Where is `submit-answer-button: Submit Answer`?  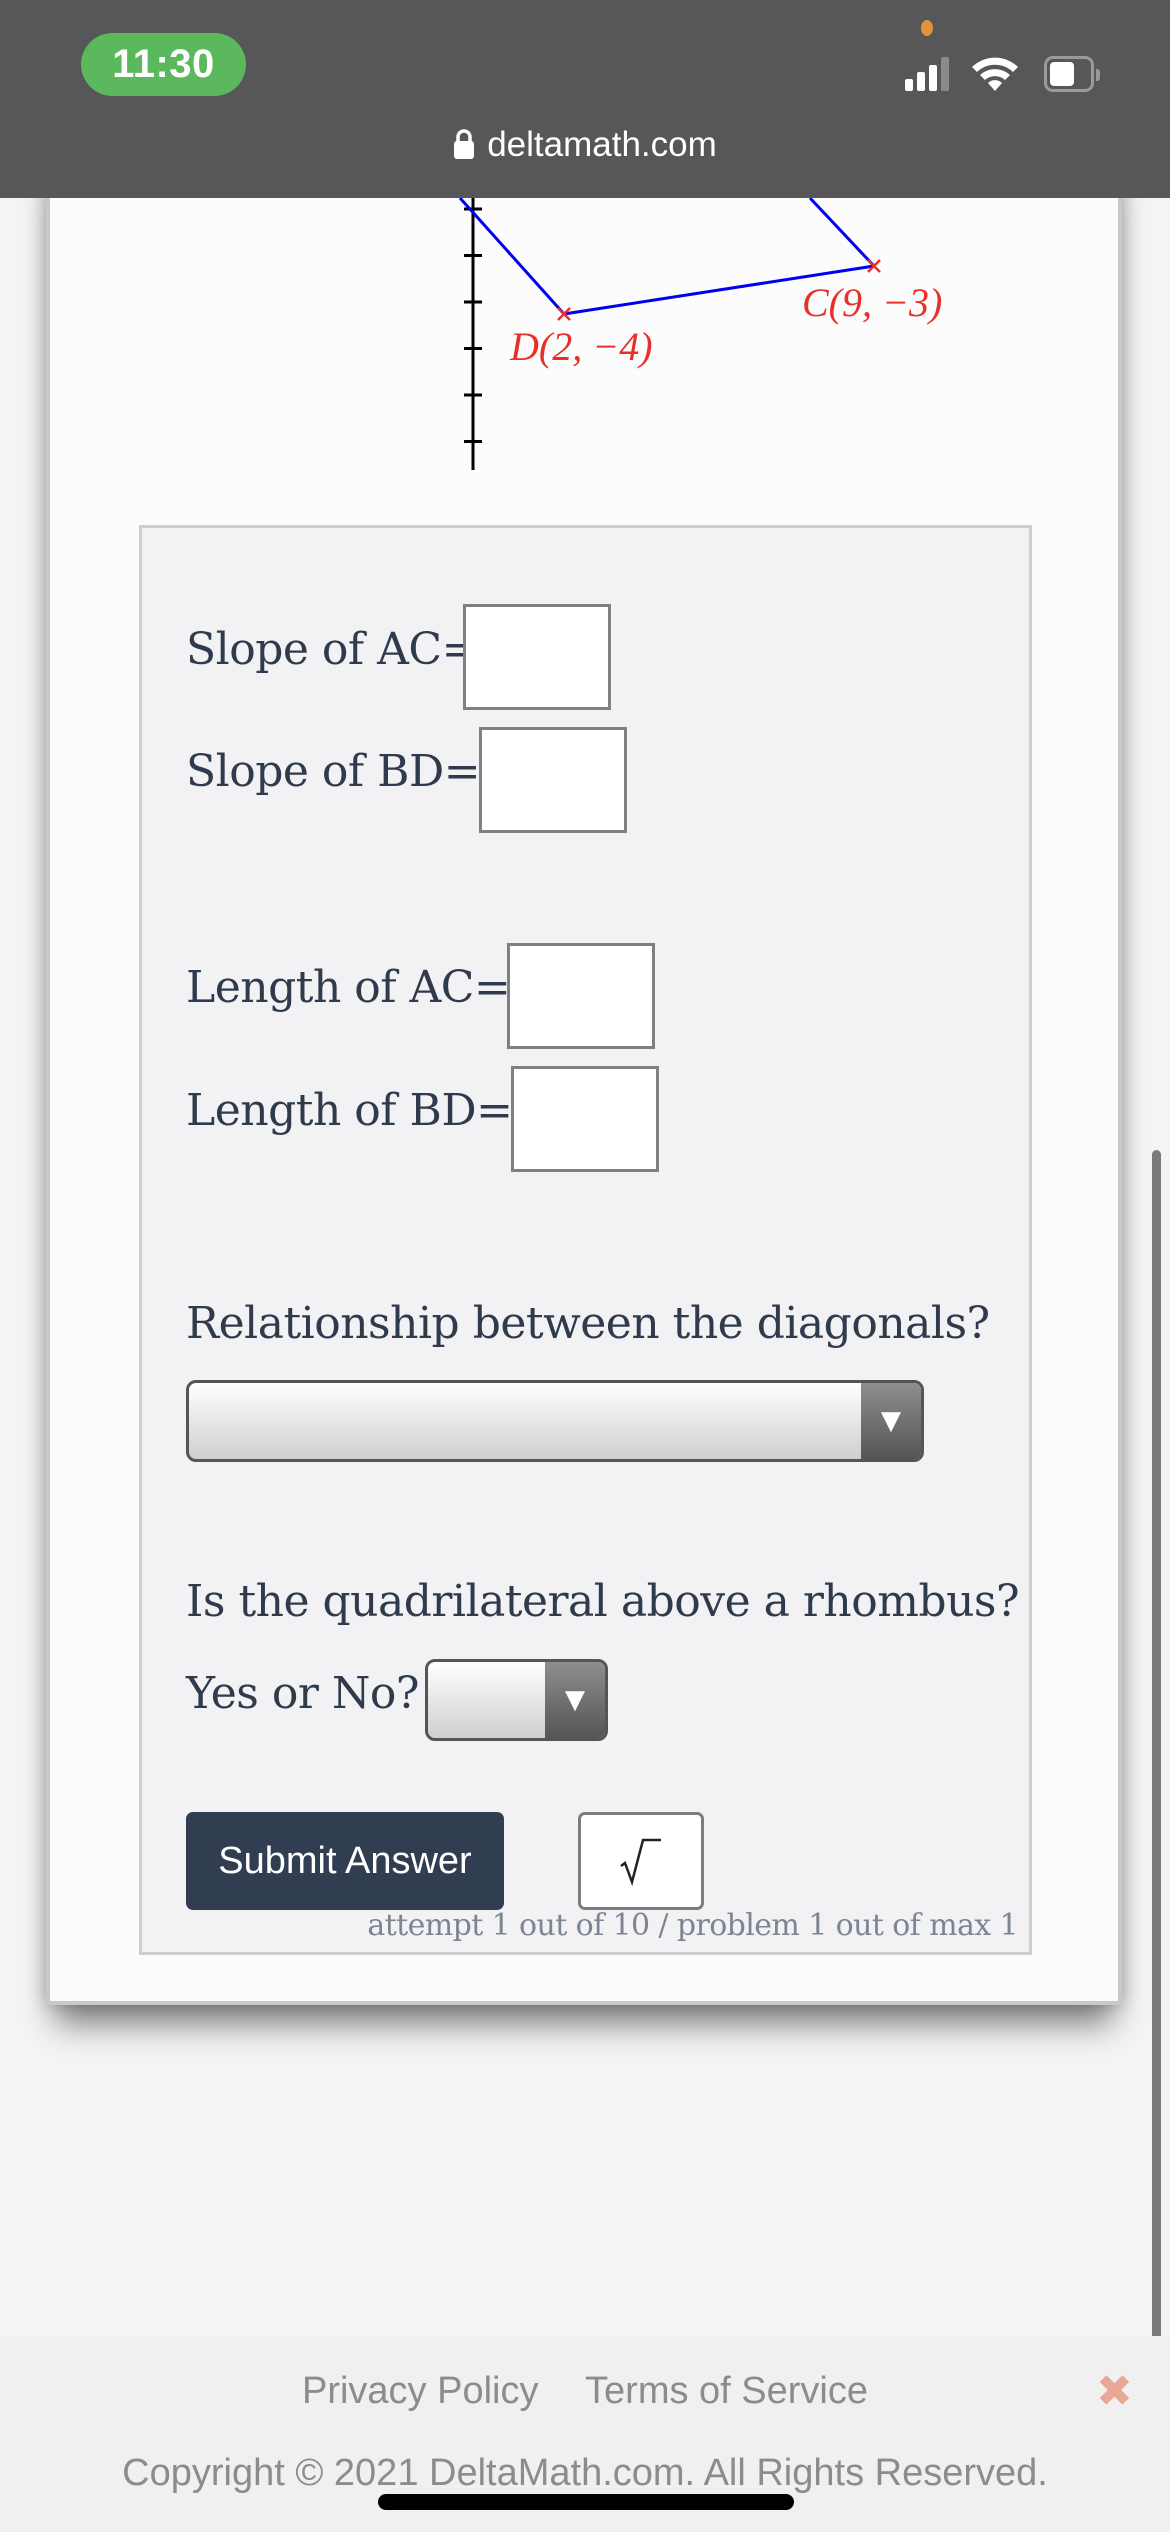
submit-answer-button: Submit Answer is located at coordinates (345, 1861).